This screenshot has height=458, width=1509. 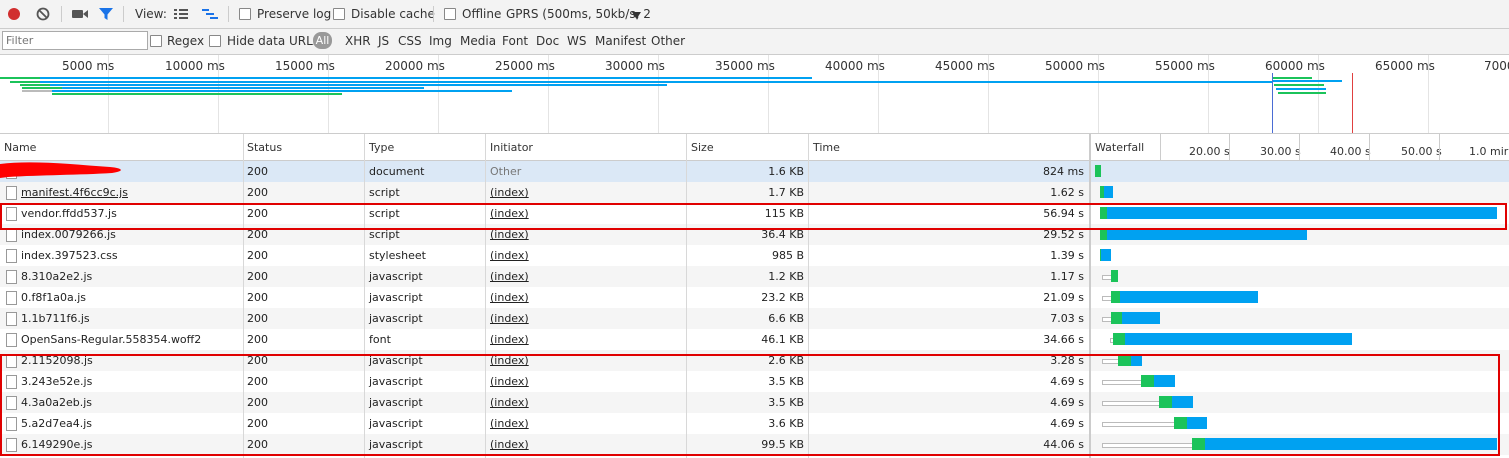 What do you see at coordinates (1421, 151) in the screenshot?
I see `waterfall-tick-label: 50.00 s` at bounding box center [1421, 151].